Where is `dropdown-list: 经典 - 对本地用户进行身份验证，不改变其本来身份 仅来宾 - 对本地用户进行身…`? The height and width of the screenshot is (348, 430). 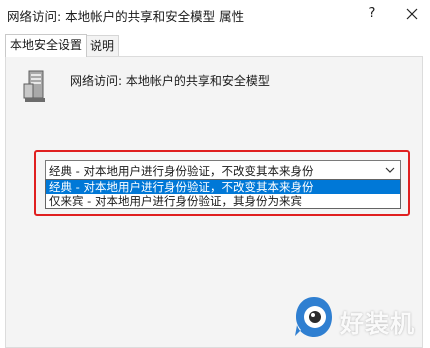
dropdown-list: 经典 - 对本地用户进行身份验证，不改变其本来身份 仅来宾 - 对本地用户进行身… is located at coordinates (223, 194).